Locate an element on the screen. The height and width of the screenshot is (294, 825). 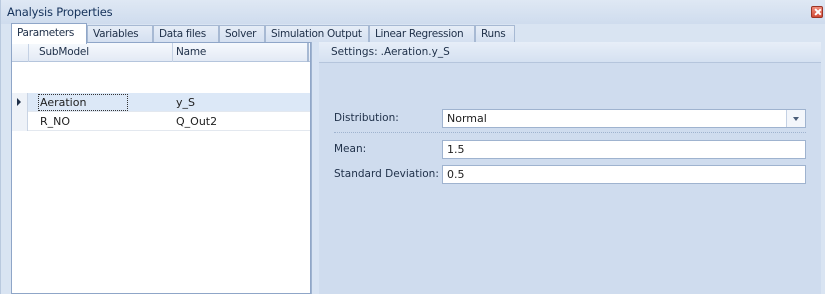
field-divider is located at coordinates (570, 132).